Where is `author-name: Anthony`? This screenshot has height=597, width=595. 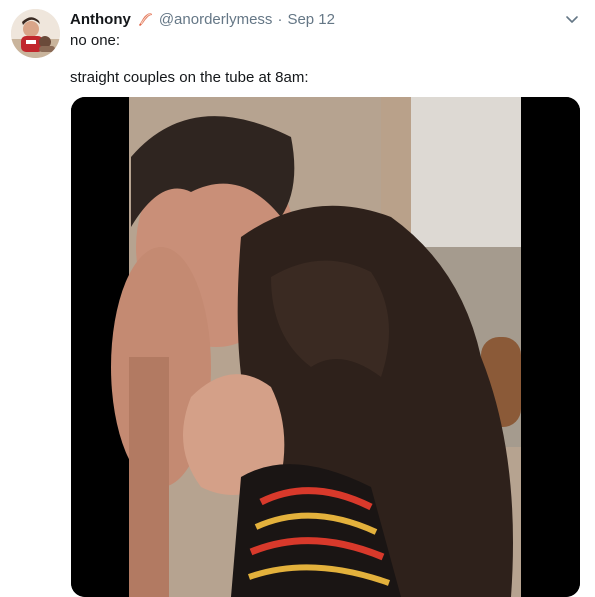
author-name: Anthony is located at coordinates (100, 19).